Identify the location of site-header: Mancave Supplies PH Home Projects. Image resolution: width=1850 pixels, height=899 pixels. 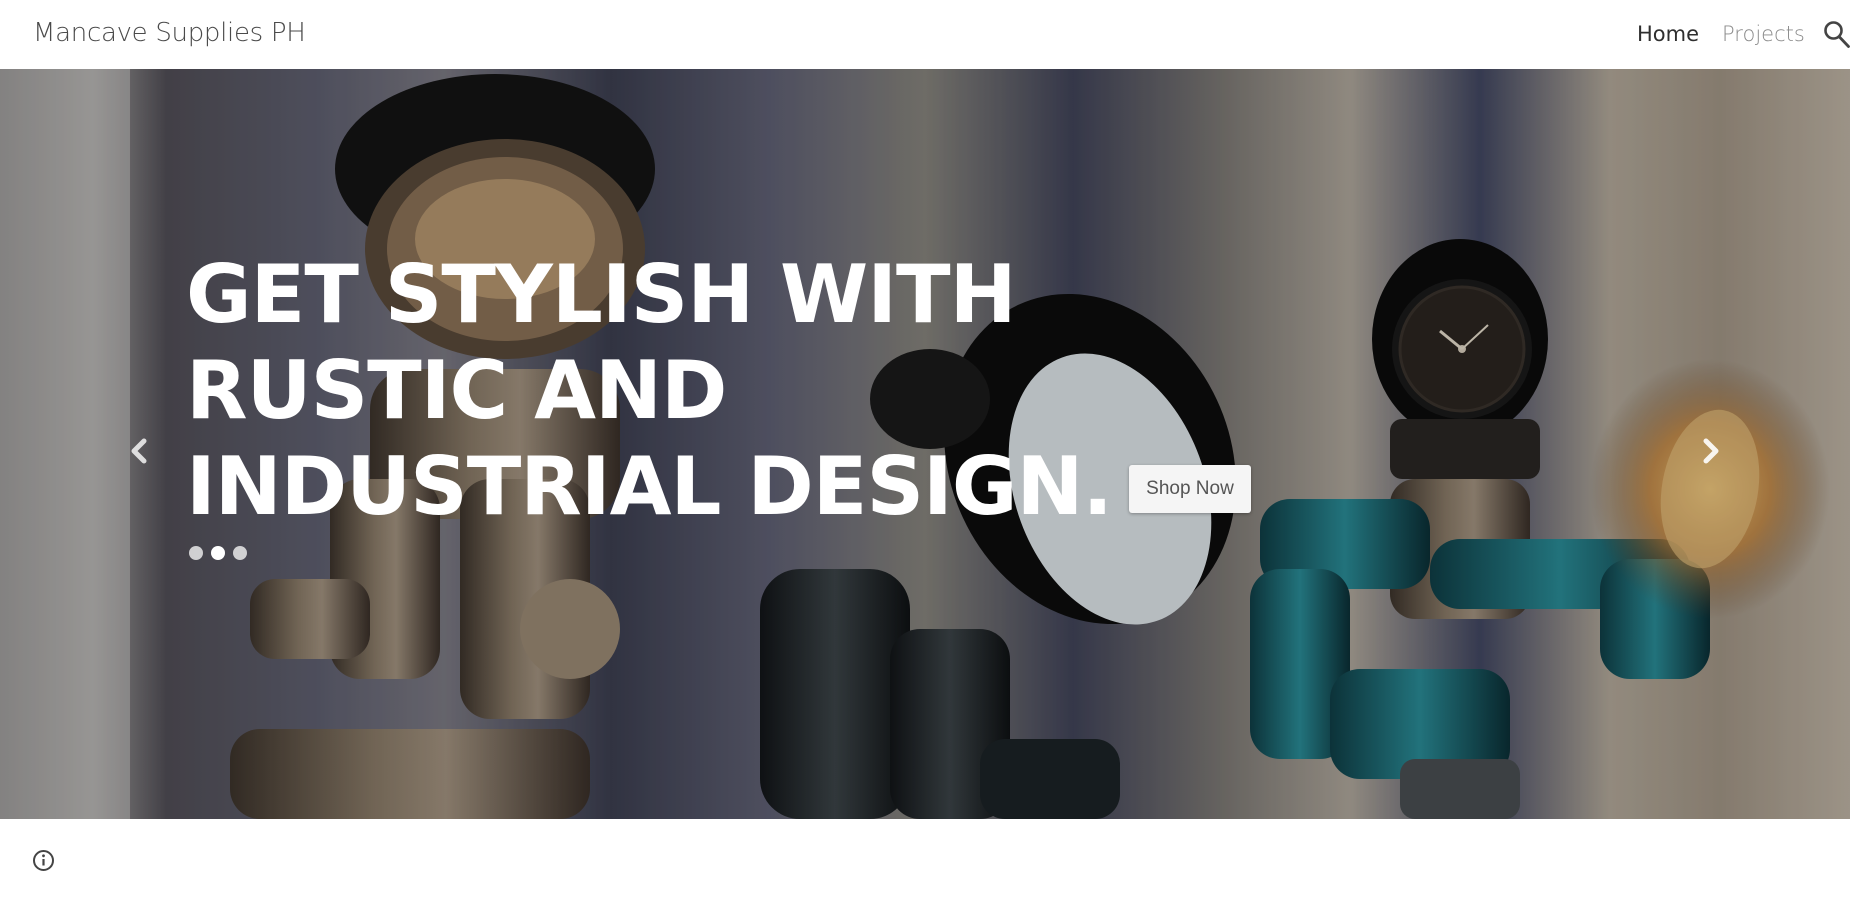
(925, 34).